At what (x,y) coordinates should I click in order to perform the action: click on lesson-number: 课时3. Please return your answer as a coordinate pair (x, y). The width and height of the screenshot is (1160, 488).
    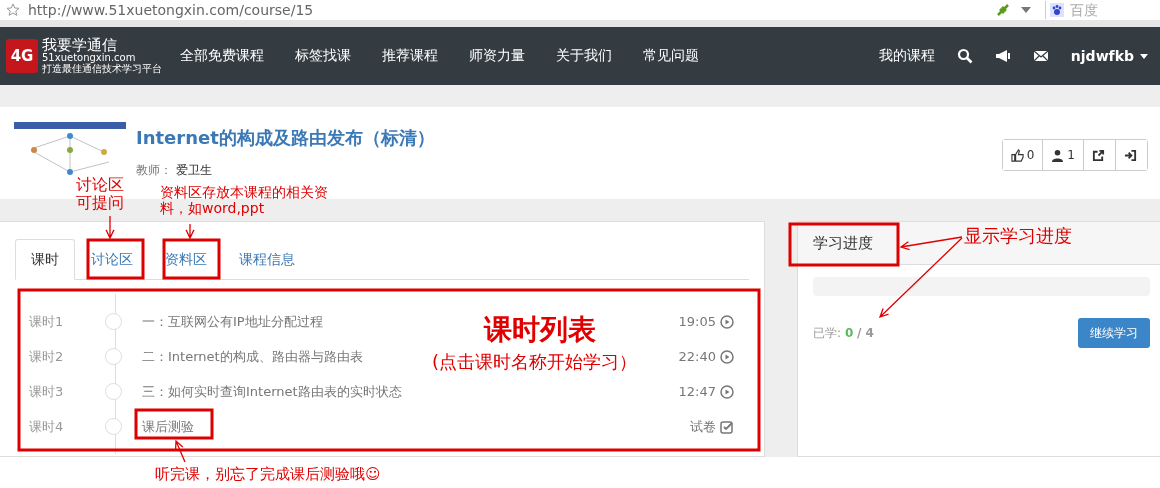
    Looking at the image, I should click on (46, 391).